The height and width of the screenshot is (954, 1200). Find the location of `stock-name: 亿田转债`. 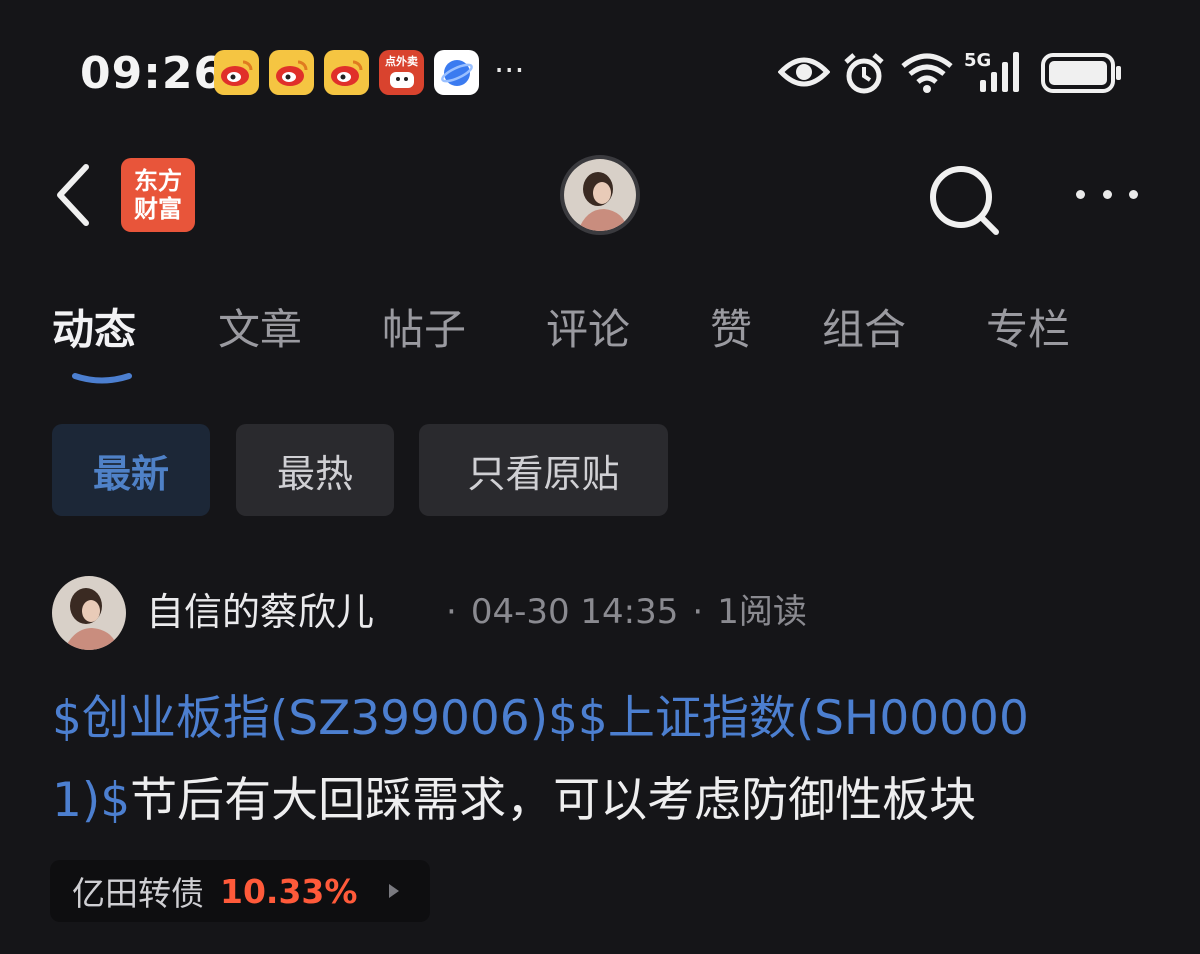

stock-name: 亿田转债 is located at coordinates (138, 893).